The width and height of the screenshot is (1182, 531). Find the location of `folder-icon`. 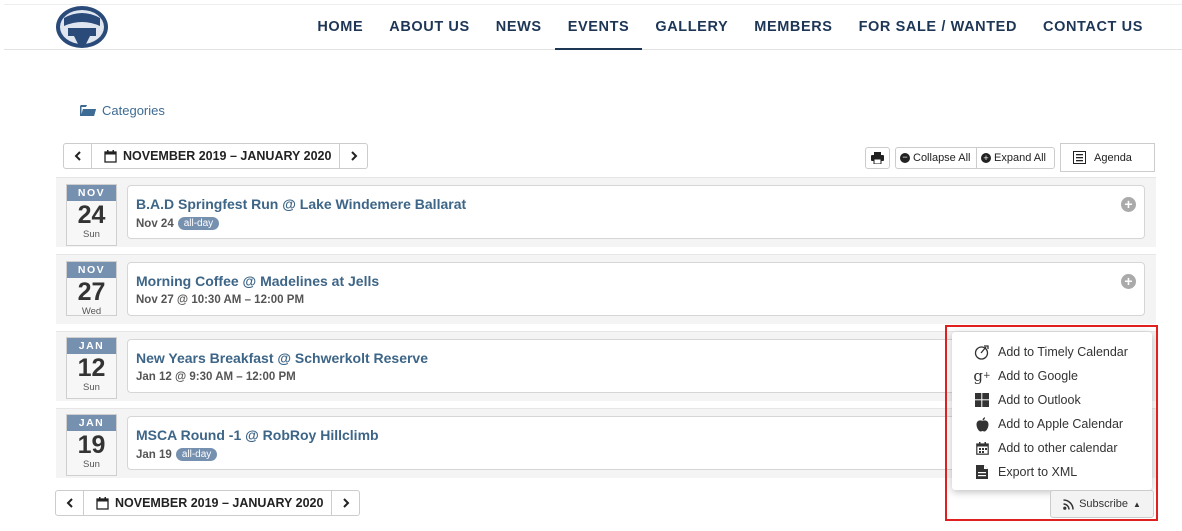

folder-icon is located at coordinates (88, 110).